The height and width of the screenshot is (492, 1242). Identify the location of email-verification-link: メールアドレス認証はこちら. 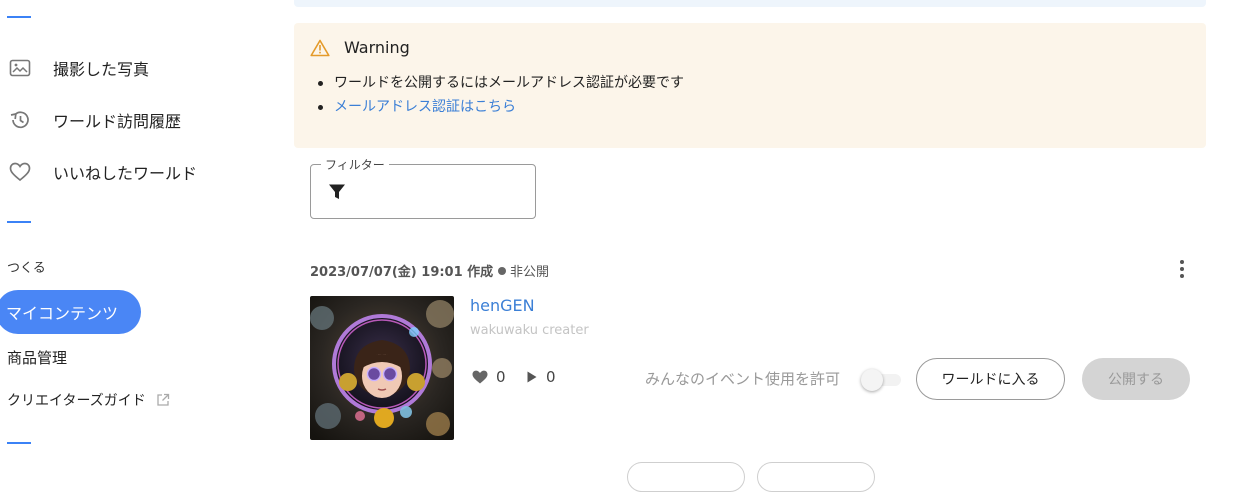
(500, 110).